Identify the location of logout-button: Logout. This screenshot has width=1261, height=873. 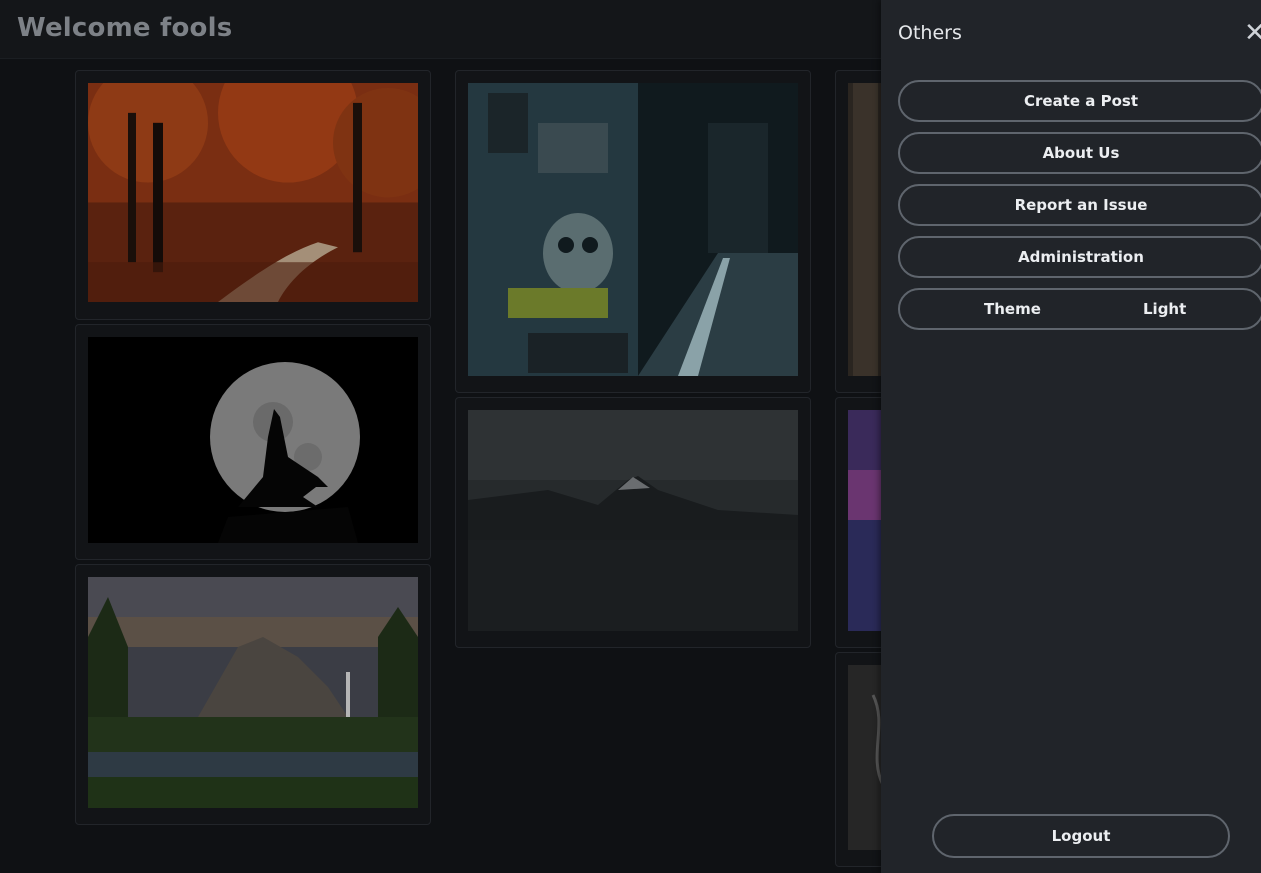
(1081, 836).